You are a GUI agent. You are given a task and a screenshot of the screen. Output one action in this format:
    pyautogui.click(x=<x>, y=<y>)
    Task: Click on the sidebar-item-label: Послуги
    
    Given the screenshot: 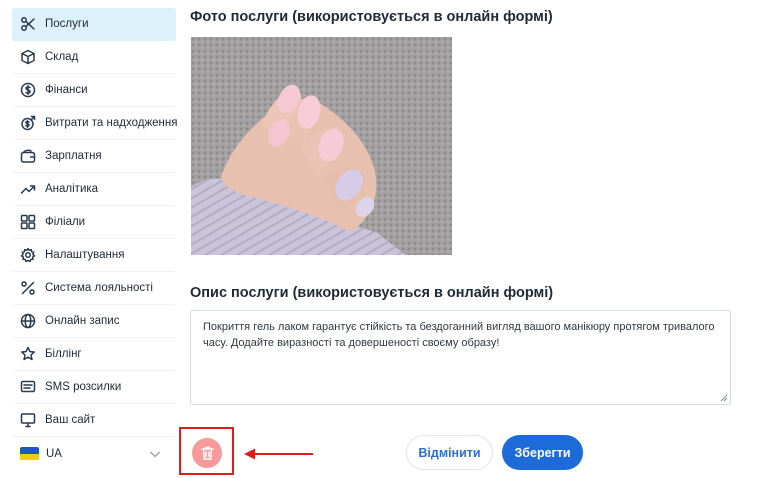 What is the action you would take?
    pyautogui.click(x=67, y=24)
    